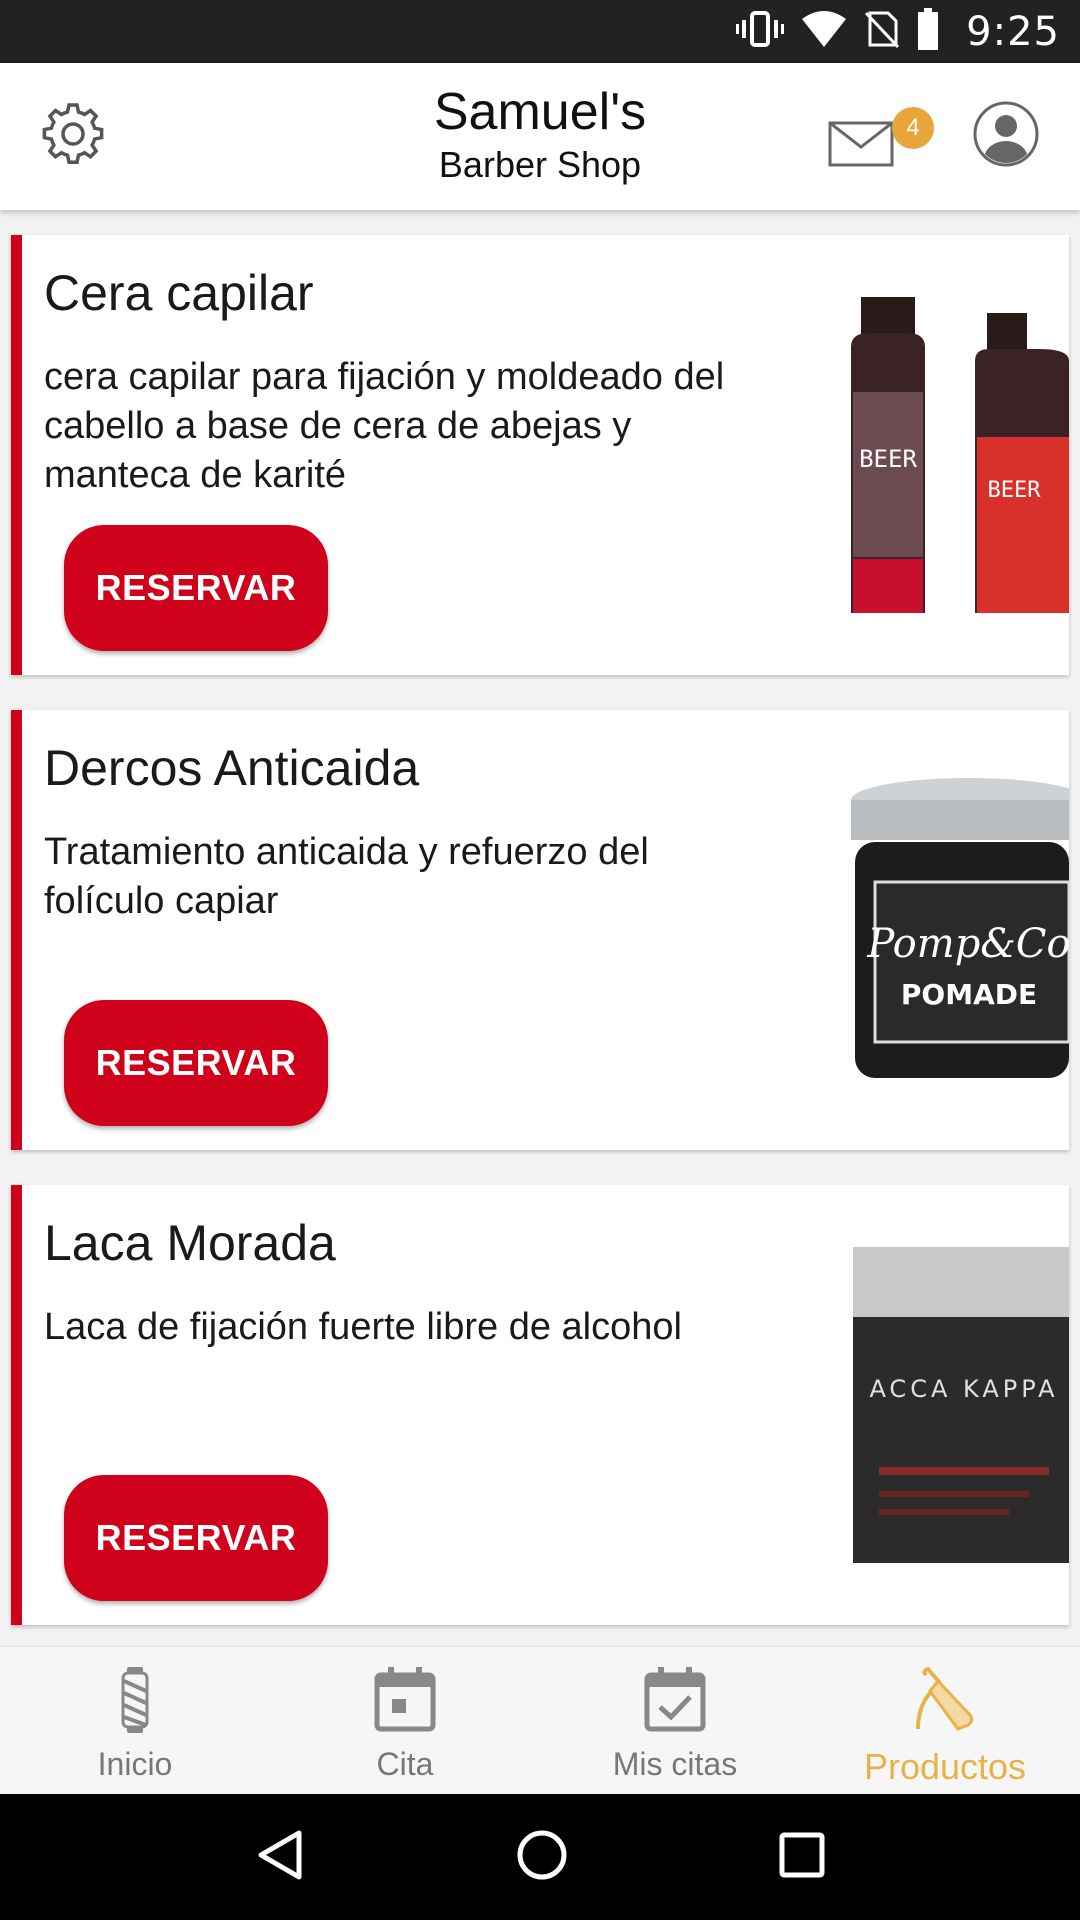  I want to click on product-name: Laca Morada, so click(190, 1243).